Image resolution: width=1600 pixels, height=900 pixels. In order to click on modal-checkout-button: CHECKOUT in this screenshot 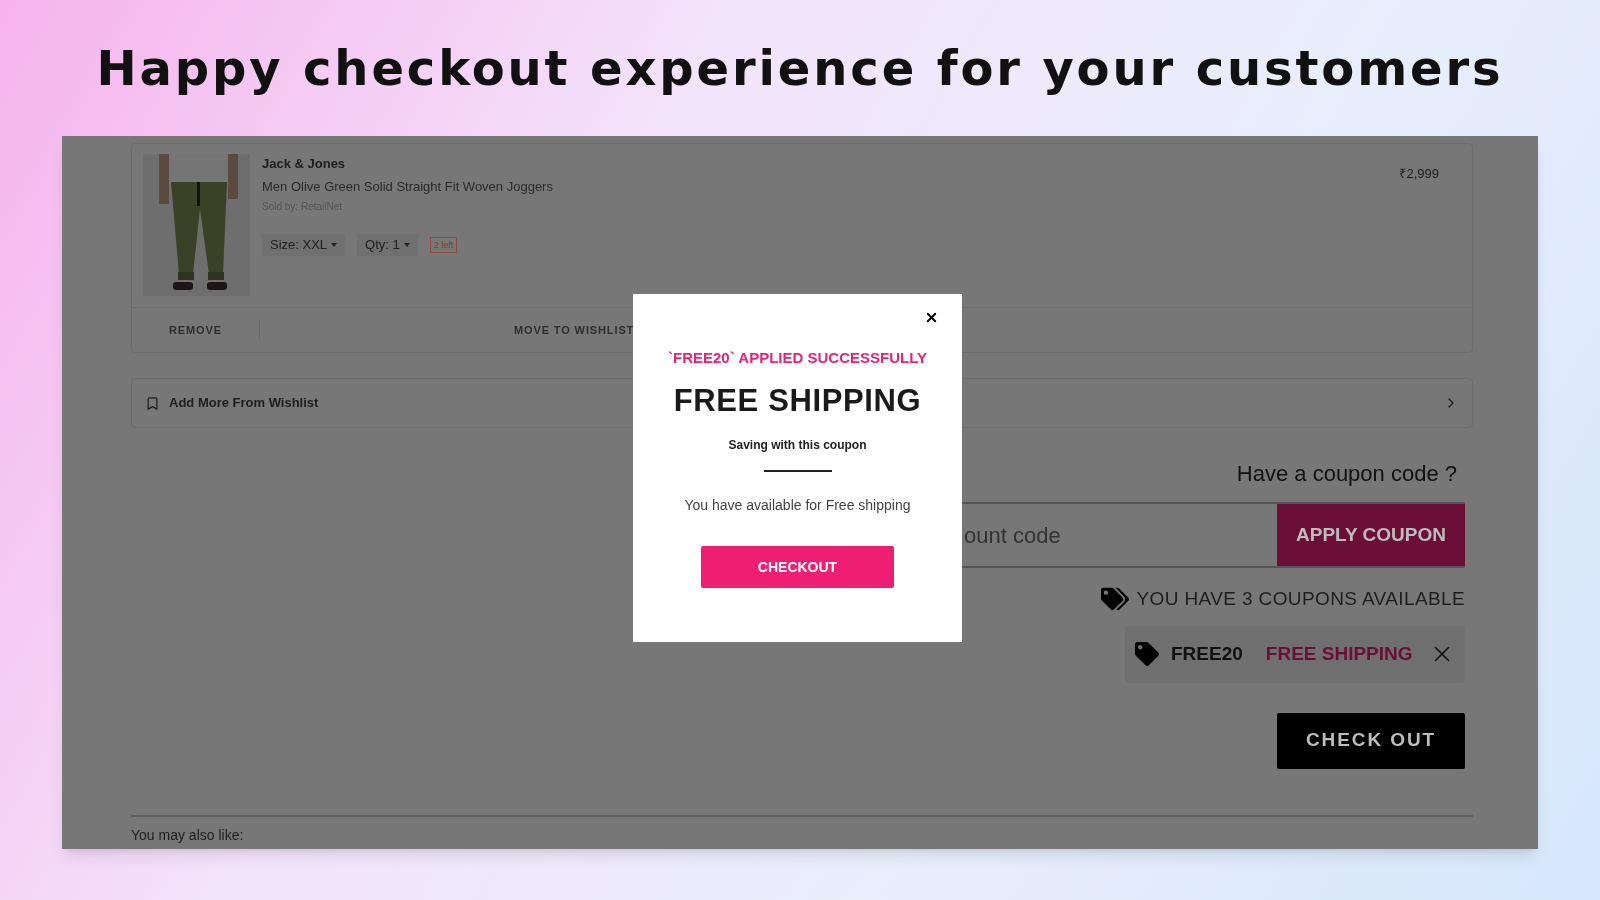, I will do `click(797, 567)`.